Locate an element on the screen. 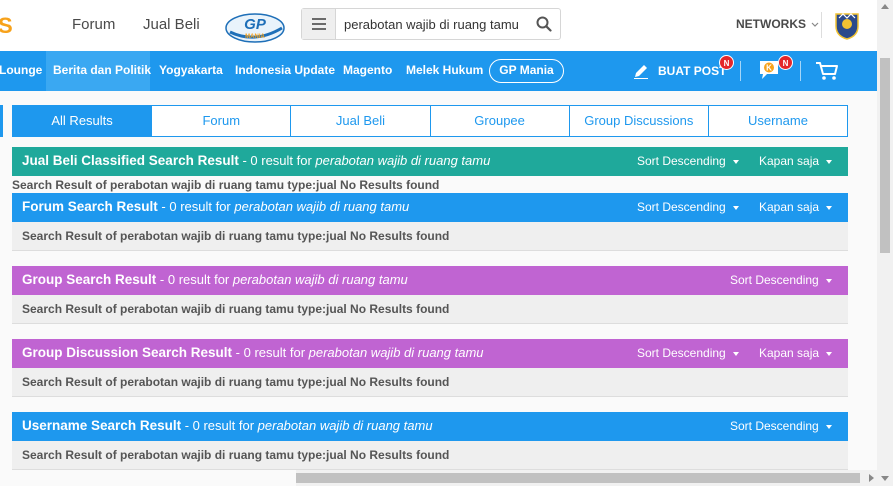 This screenshot has width=893, height=486. channel-berita-dan-politik: Berita dan Politik is located at coordinates (102, 70).